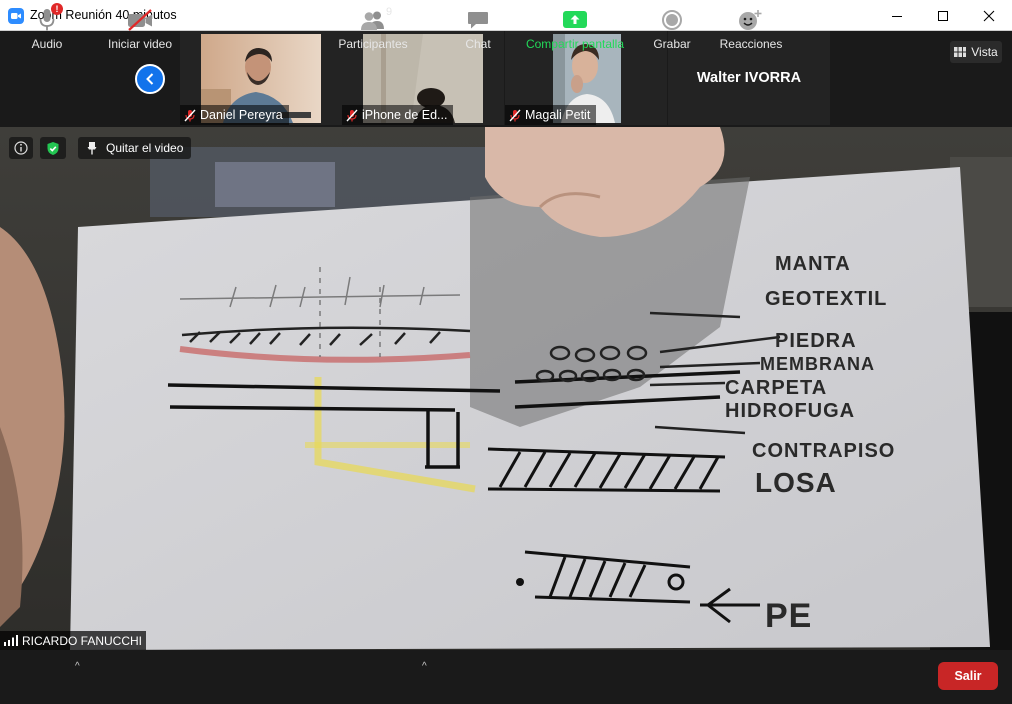 The height and width of the screenshot is (704, 1012). I want to click on record-button: Grabar, so click(672, 27).